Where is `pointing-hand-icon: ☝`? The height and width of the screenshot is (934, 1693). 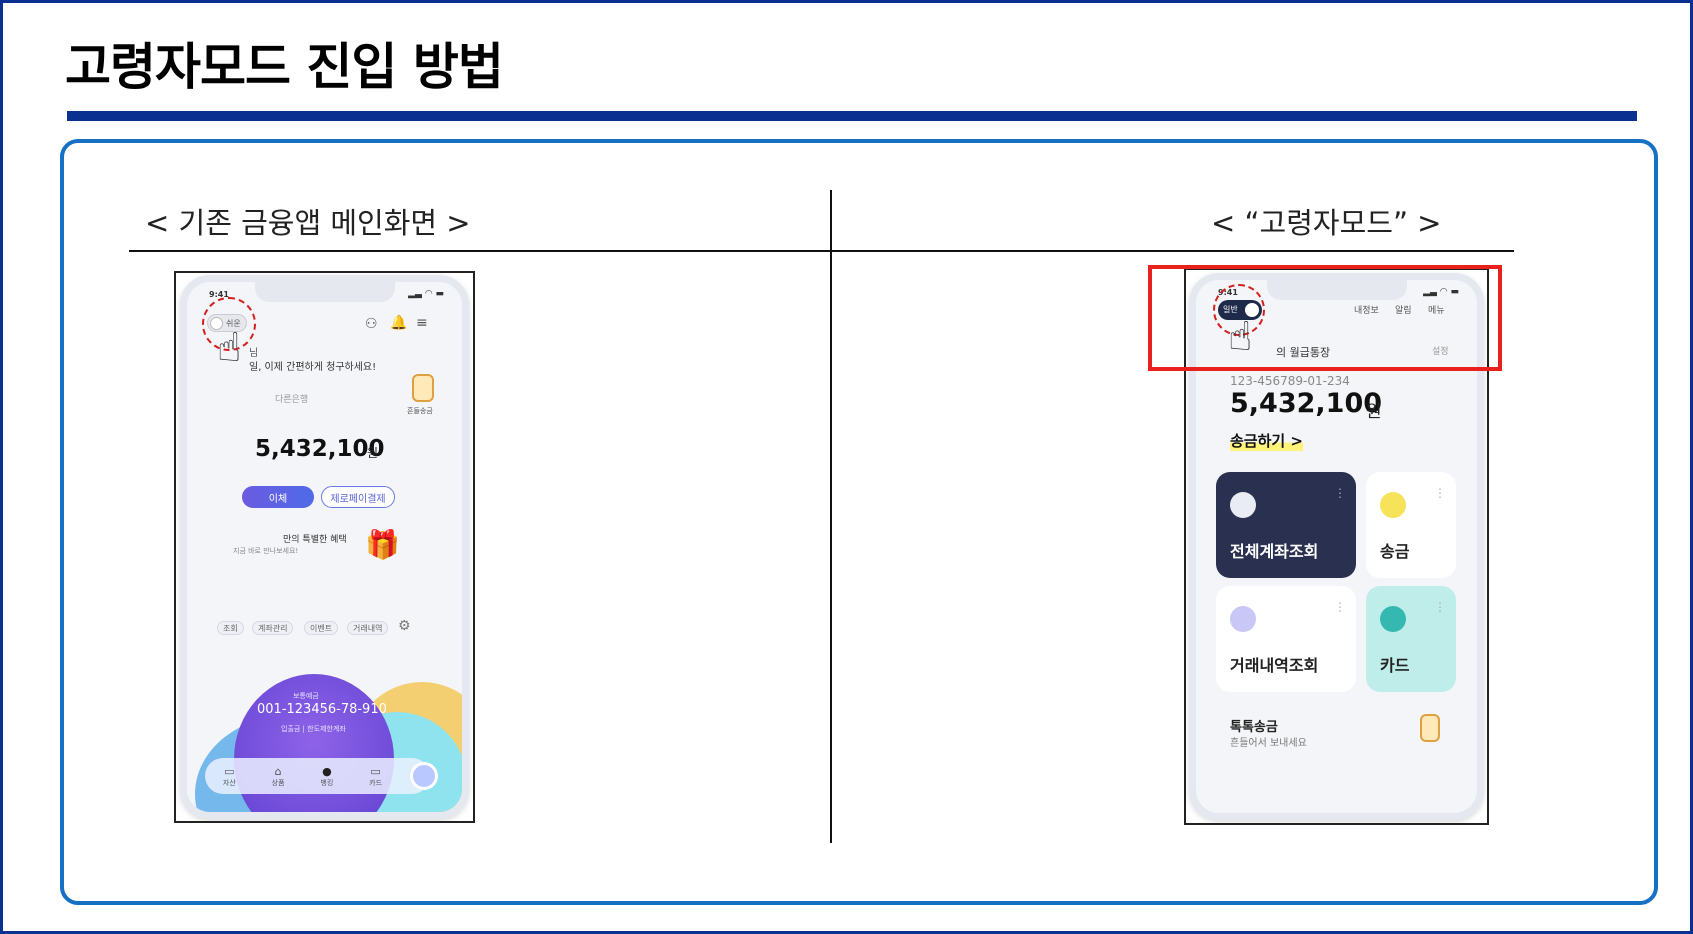 pointing-hand-icon: ☝ is located at coordinates (229, 348).